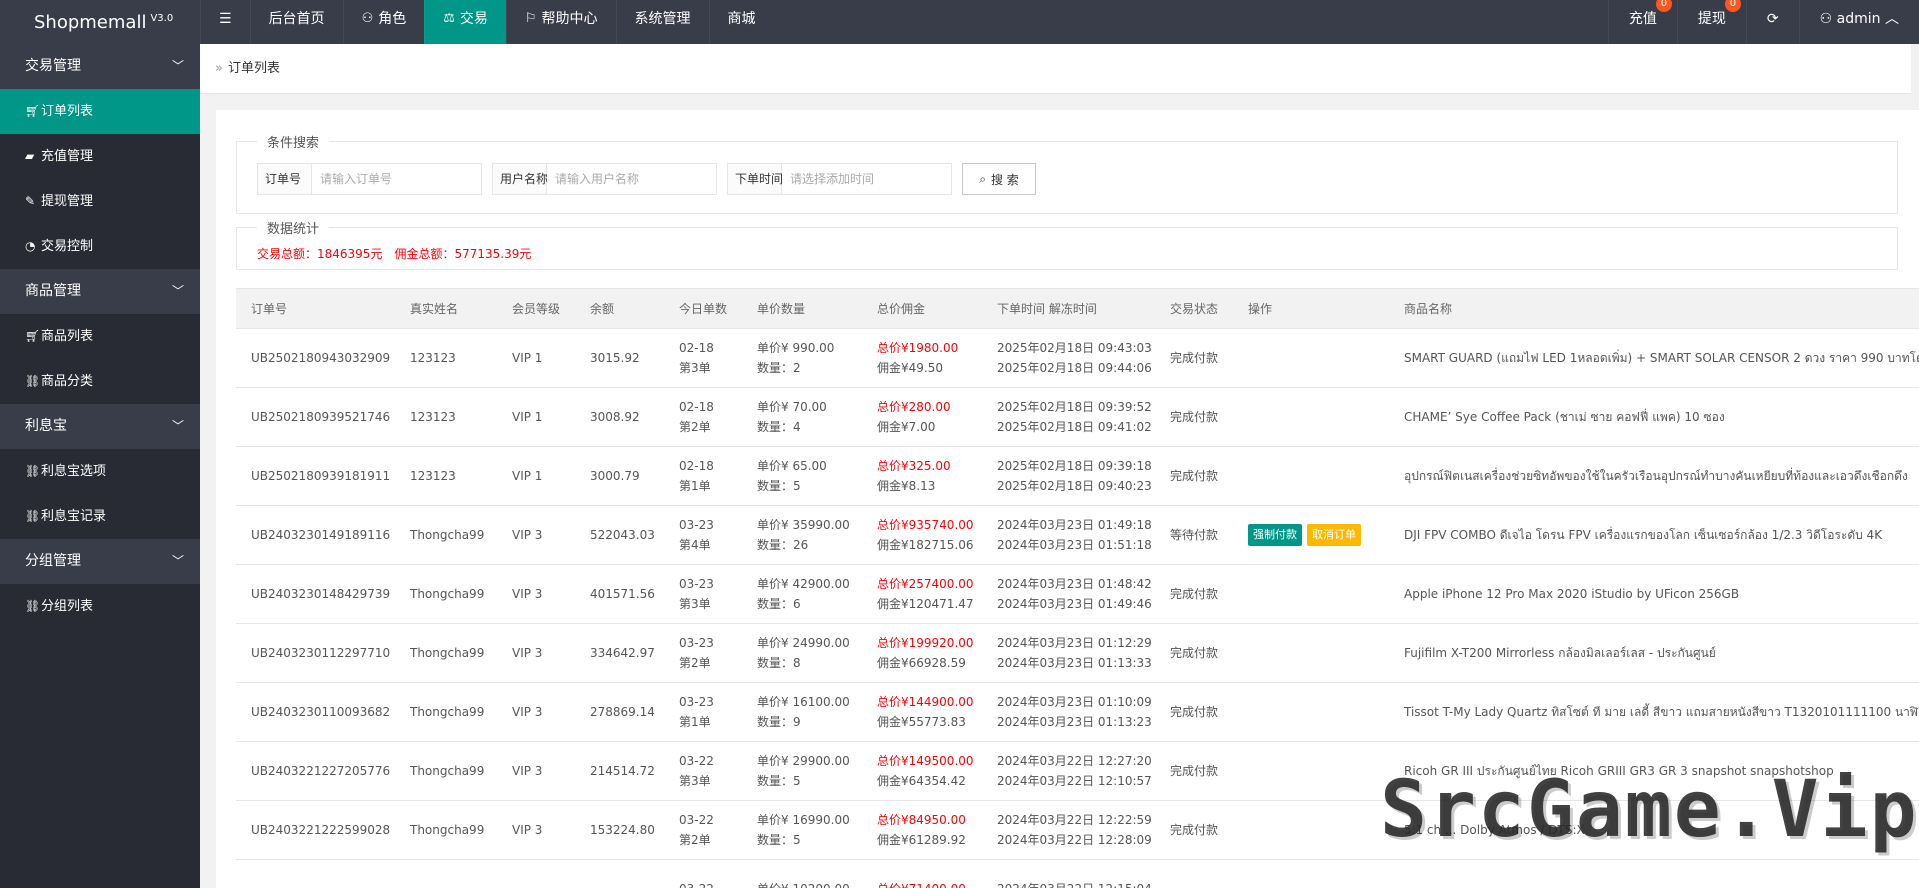  I want to click on today-date: 02-18, so click(696, 407).